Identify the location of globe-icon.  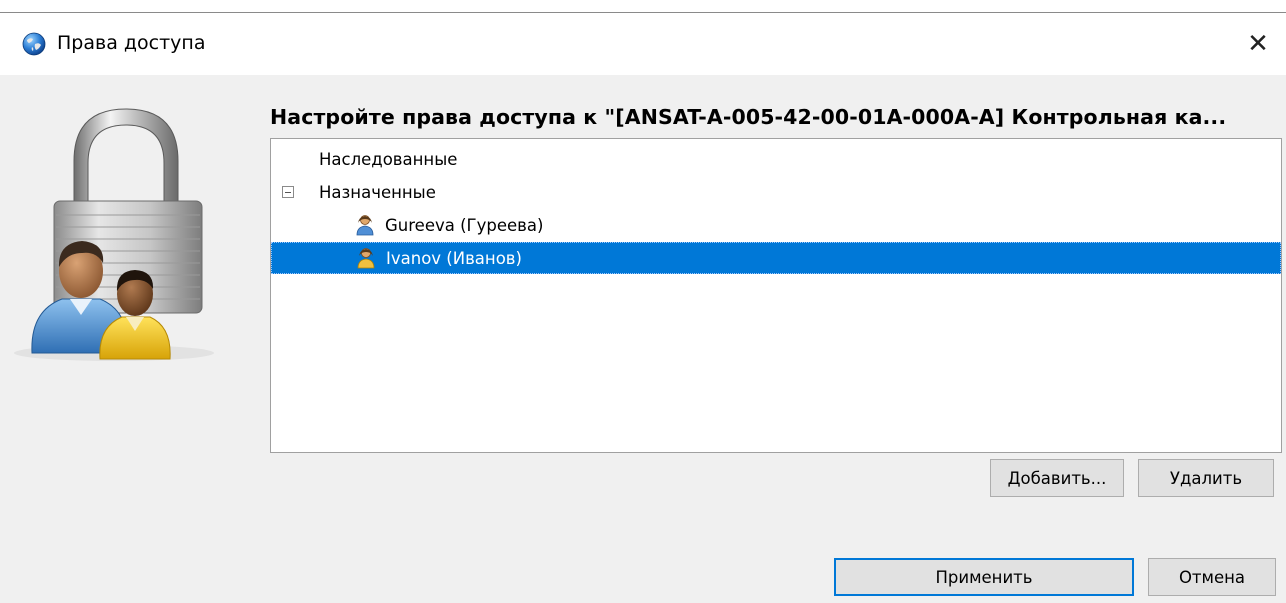
(34, 44).